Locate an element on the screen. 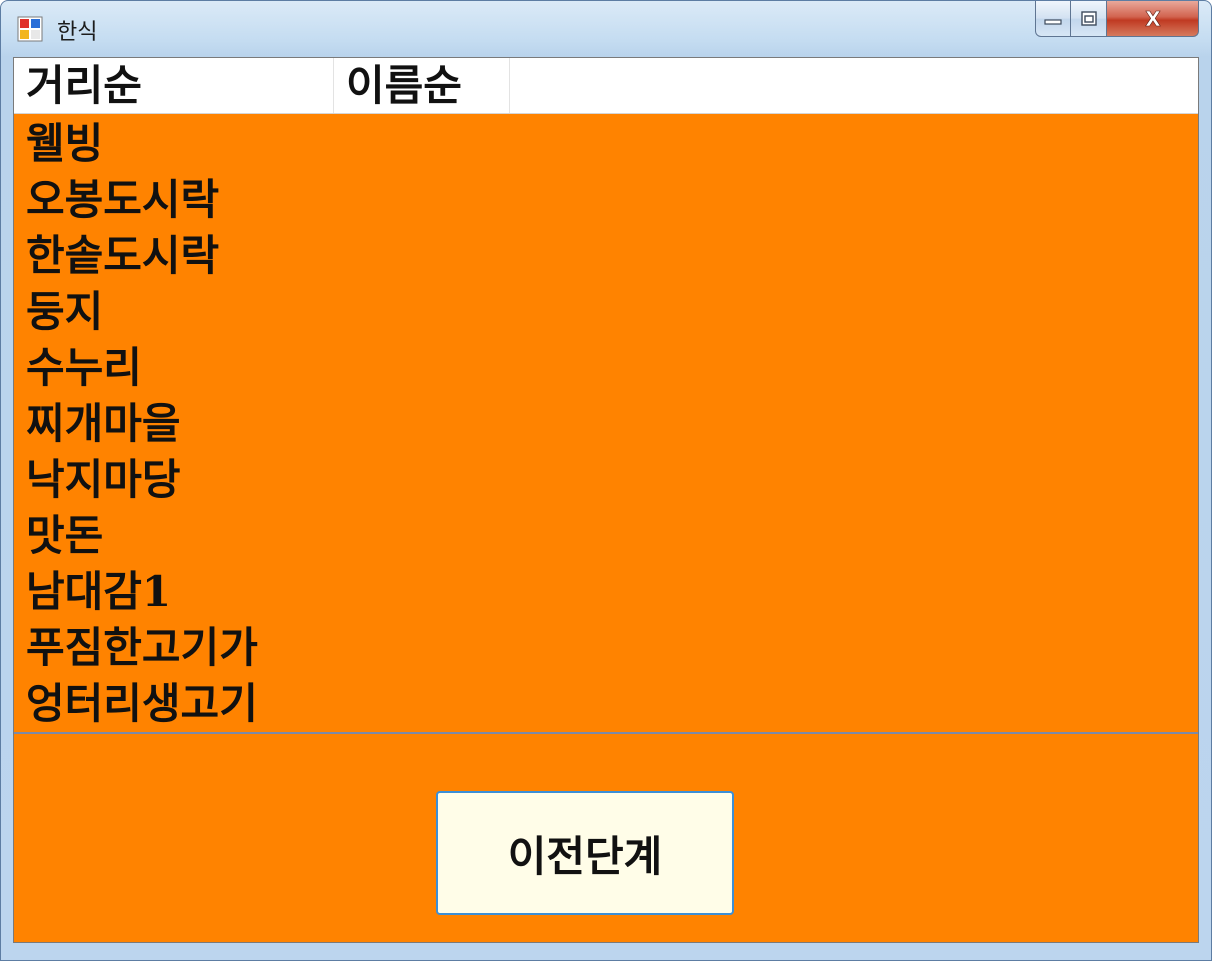 This screenshot has width=1212, height=961. maximize-button is located at coordinates (1089, 19).